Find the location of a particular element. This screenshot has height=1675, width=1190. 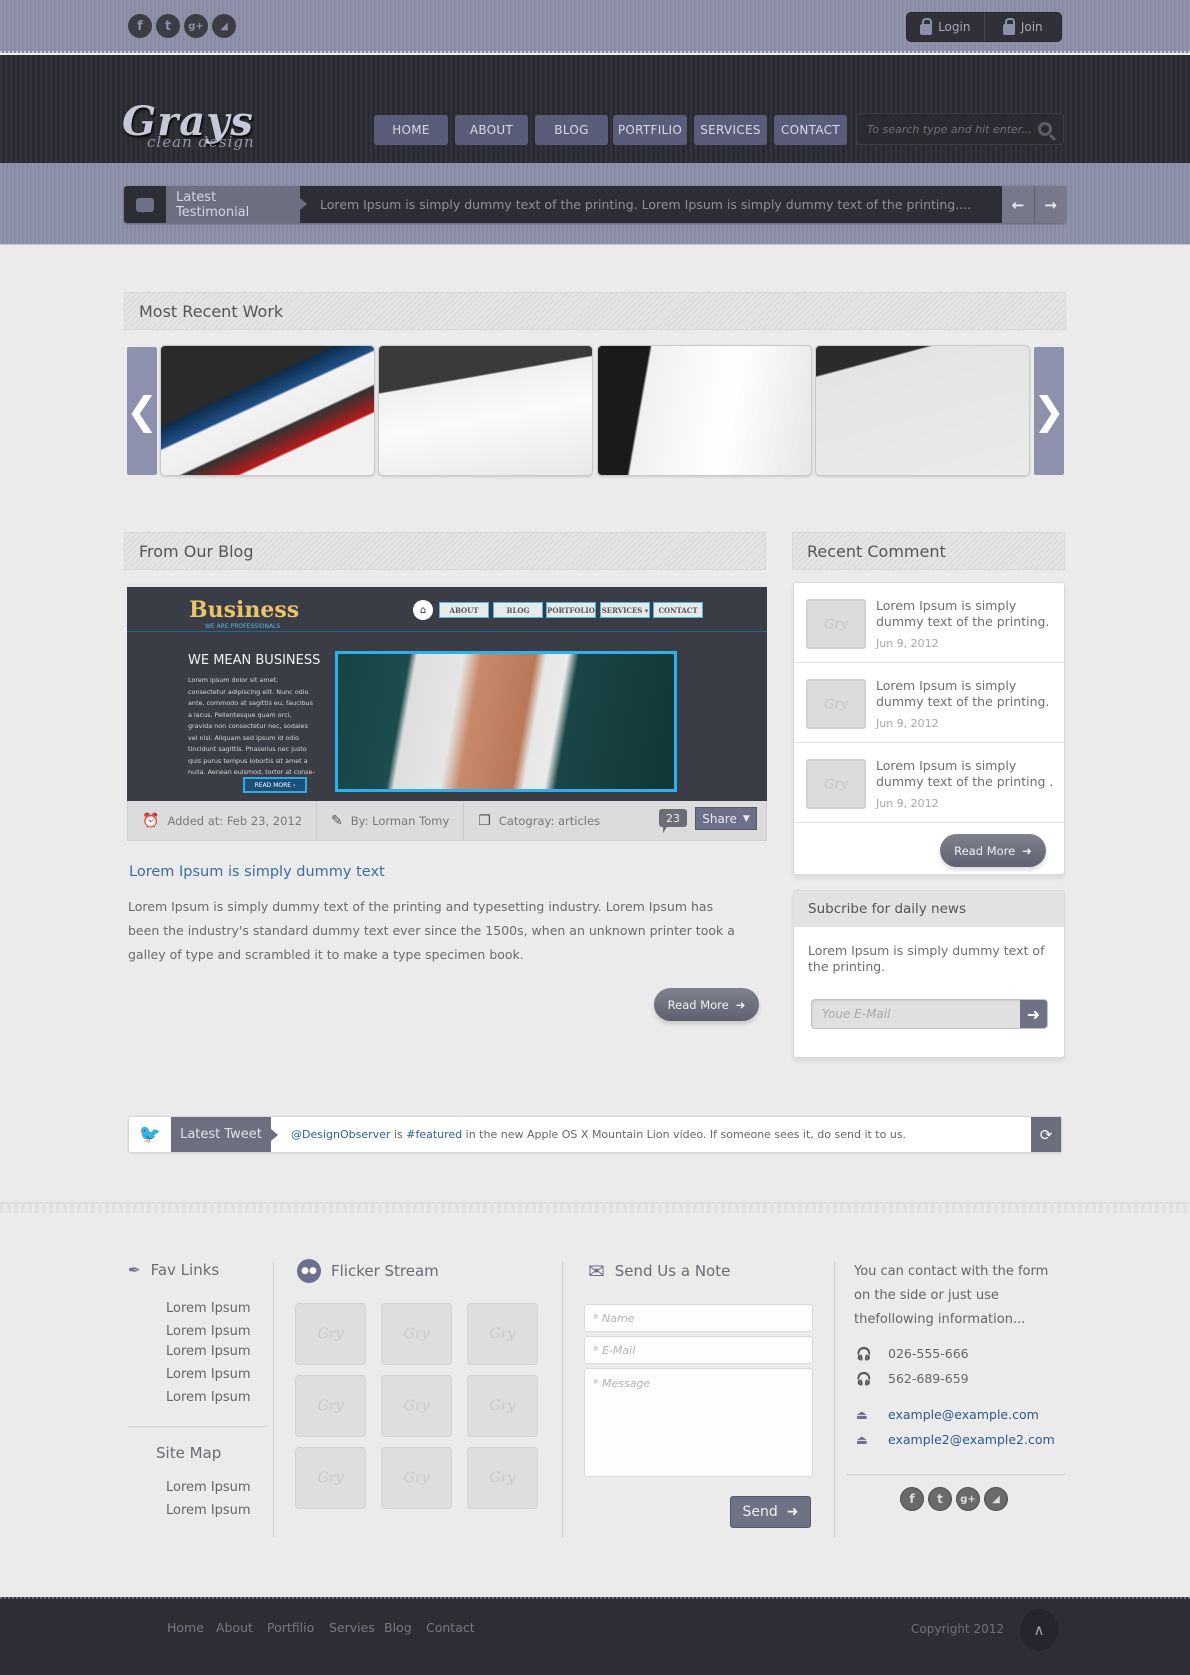

tweet-handle-link: @DesignObserver is located at coordinates (340, 1134).